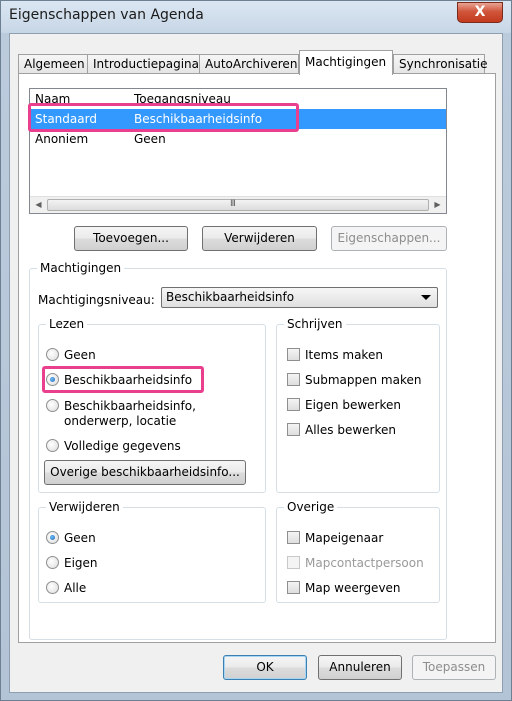 This screenshot has height=701, width=512. Describe the element at coordinates (426, 297) in the screenshot. I see `chevron-down-icon` at that location.